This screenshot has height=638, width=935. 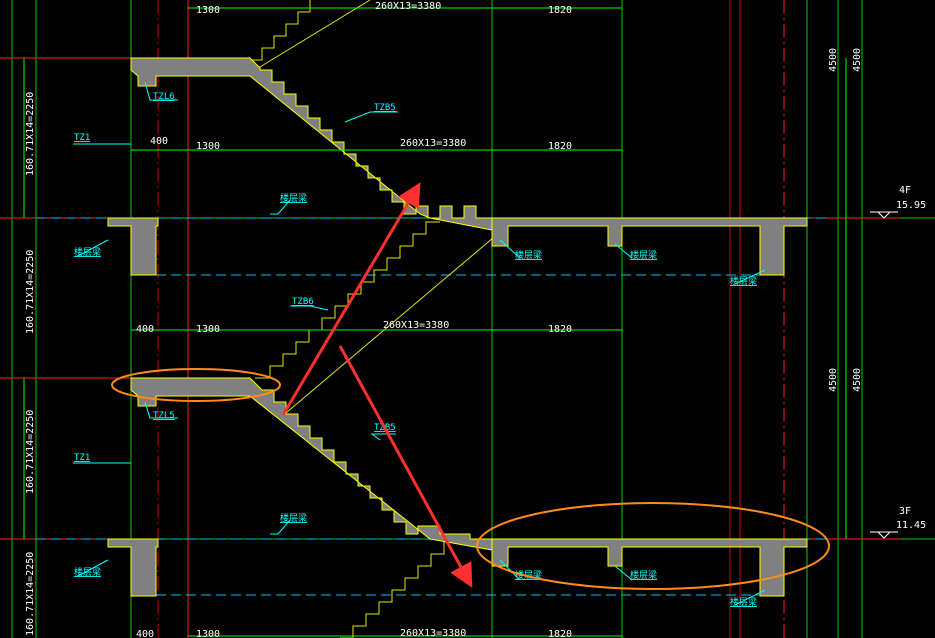 What do you see at coordinates (82, 138) in the screenshot?
I see `label-tz1-upper: TZ1` at bounding box center [82, 138].